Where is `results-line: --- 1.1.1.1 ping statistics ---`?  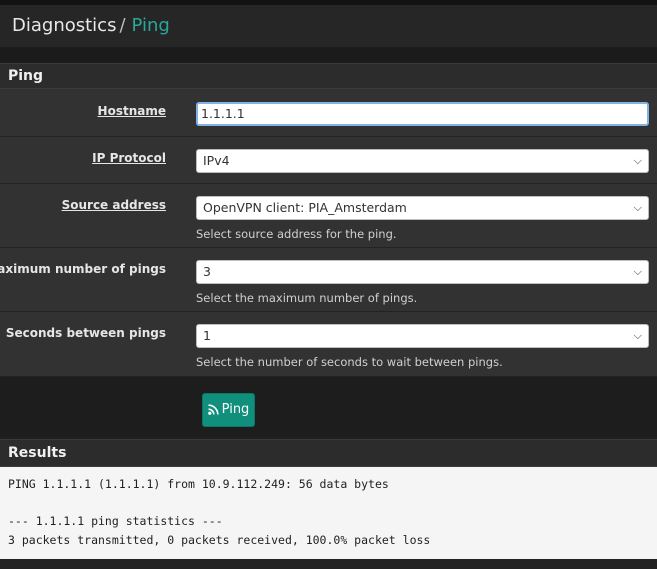
results-line: --- 1.1.1.1 ping statistics --- is located at coordinates (115, 521).